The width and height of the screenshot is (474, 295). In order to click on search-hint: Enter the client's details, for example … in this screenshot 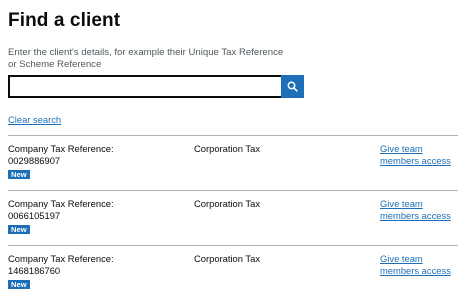, I will do `click(146, 58)`.